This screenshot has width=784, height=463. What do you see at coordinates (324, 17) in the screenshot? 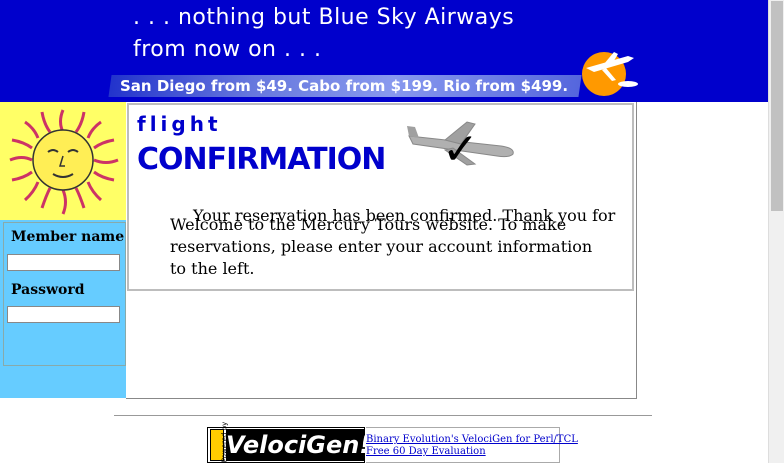
I see `tagline-line1: . . . nothing but Blue Sky Airways` at bounding box center [324, 17].